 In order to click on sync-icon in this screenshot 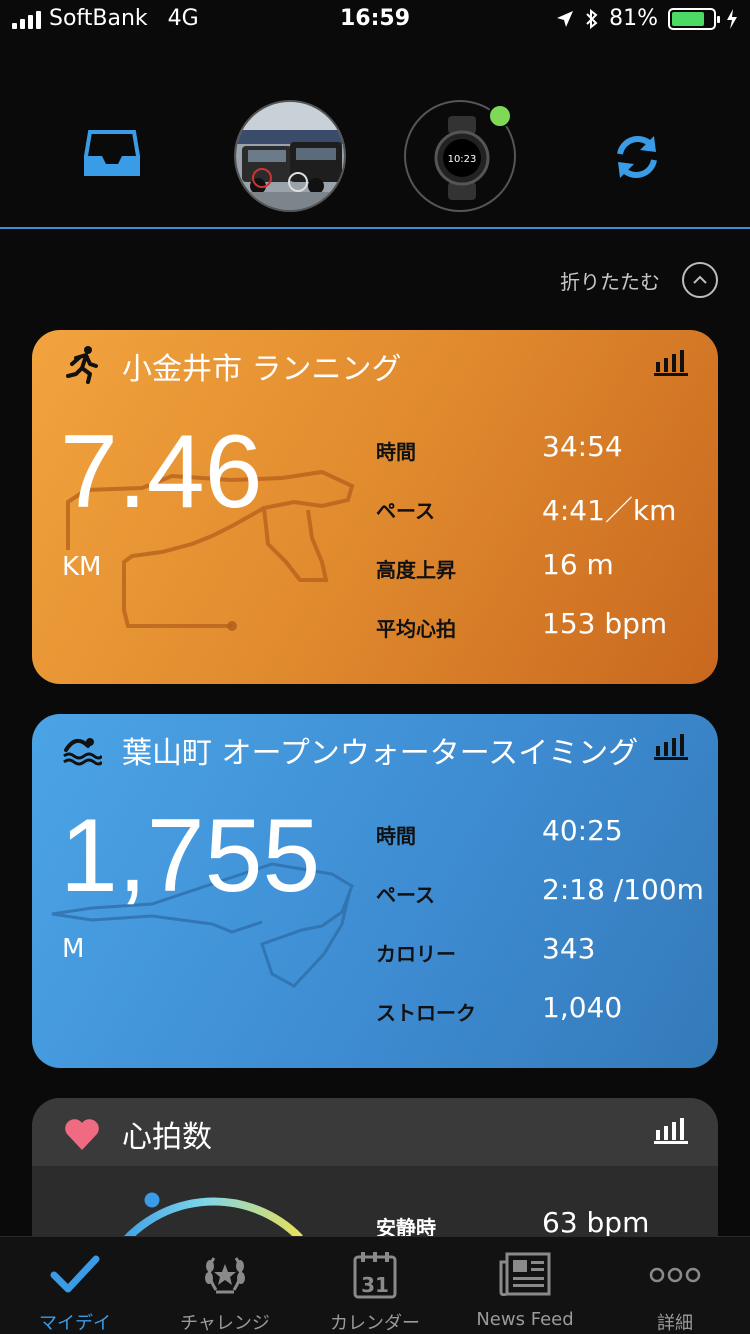, I will do `click(637, 157)`.